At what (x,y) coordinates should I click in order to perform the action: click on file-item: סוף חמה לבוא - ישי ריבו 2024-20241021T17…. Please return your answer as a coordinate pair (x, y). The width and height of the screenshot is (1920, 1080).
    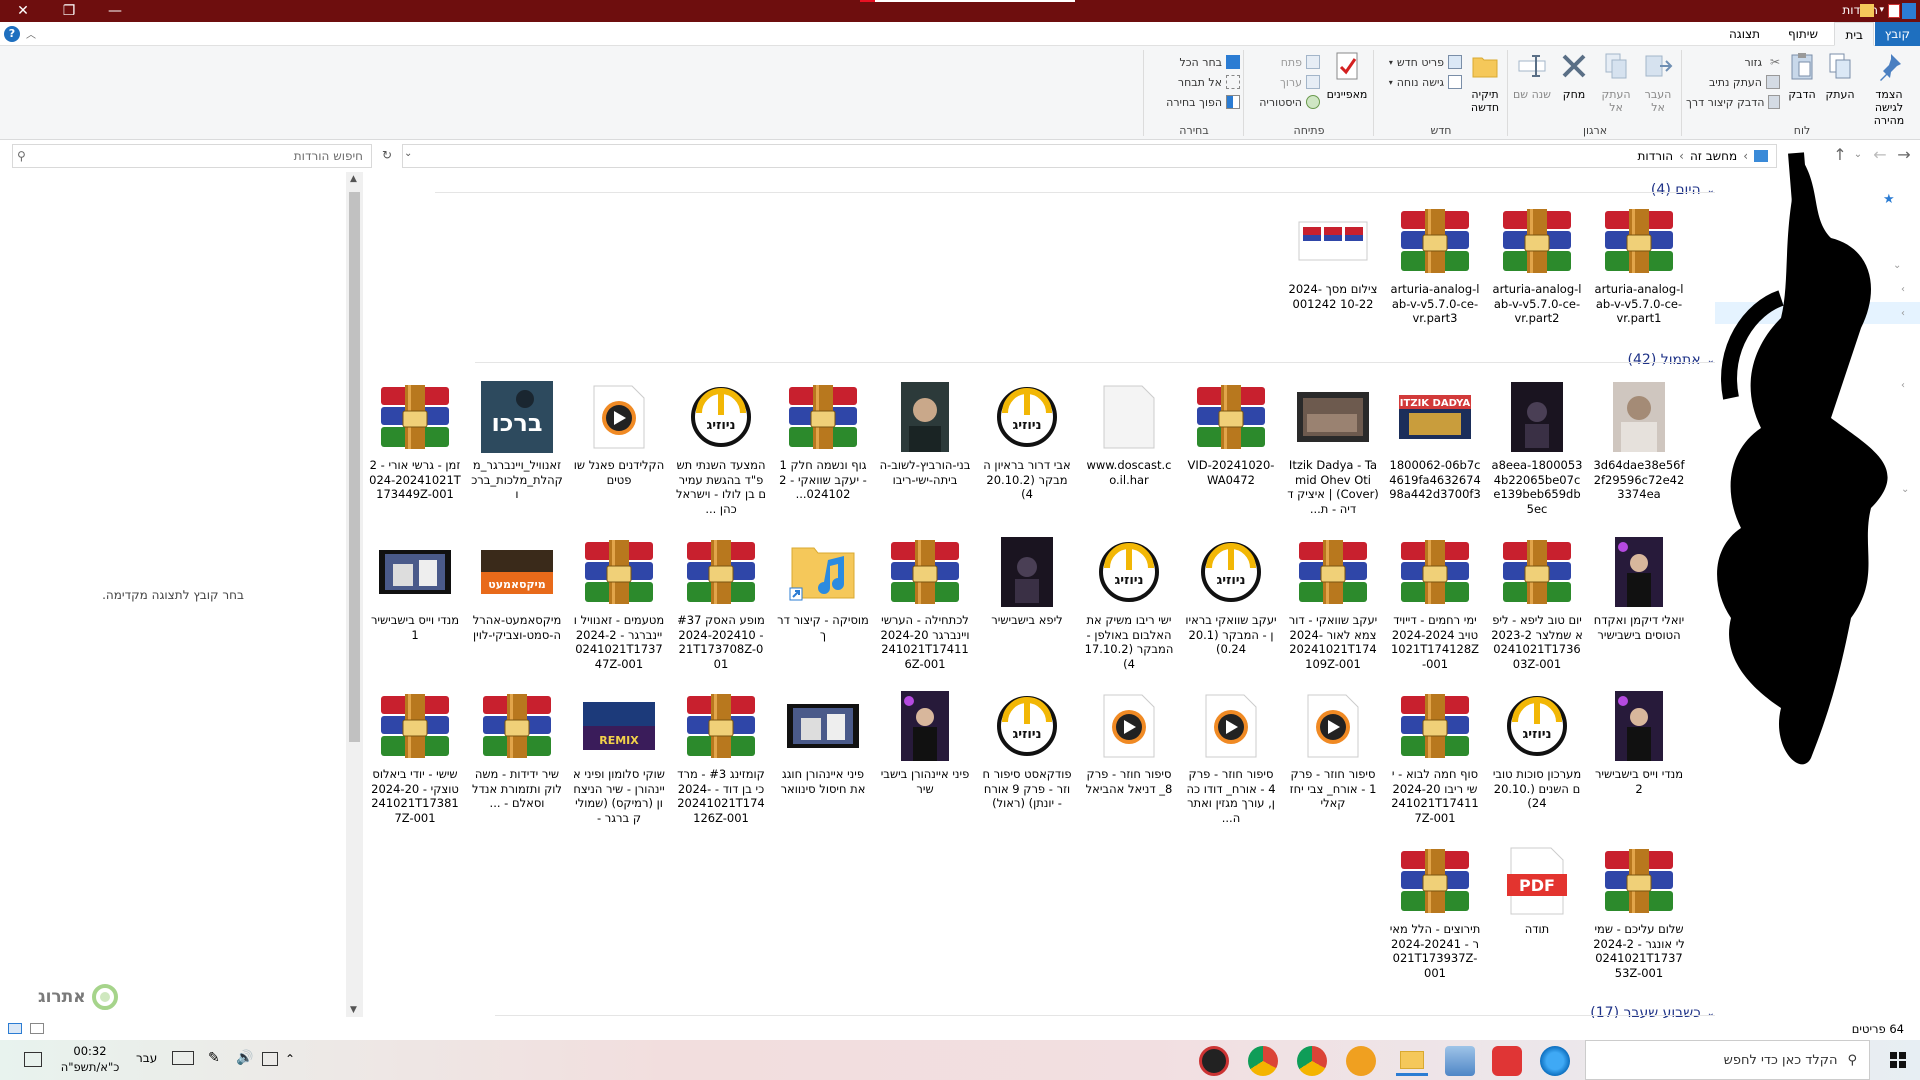
    Looking at the image, I should click on (1435, 756).